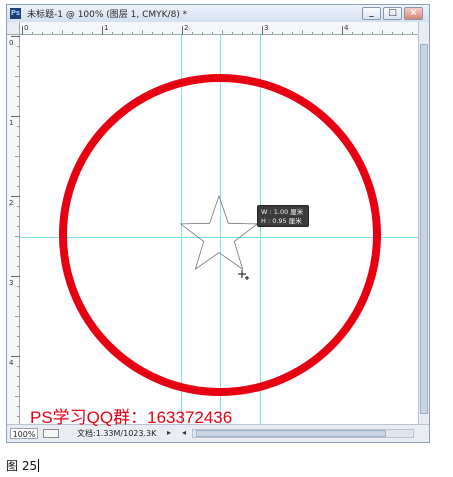  I want to click on caption-text: 图 25, so click(22, 466).